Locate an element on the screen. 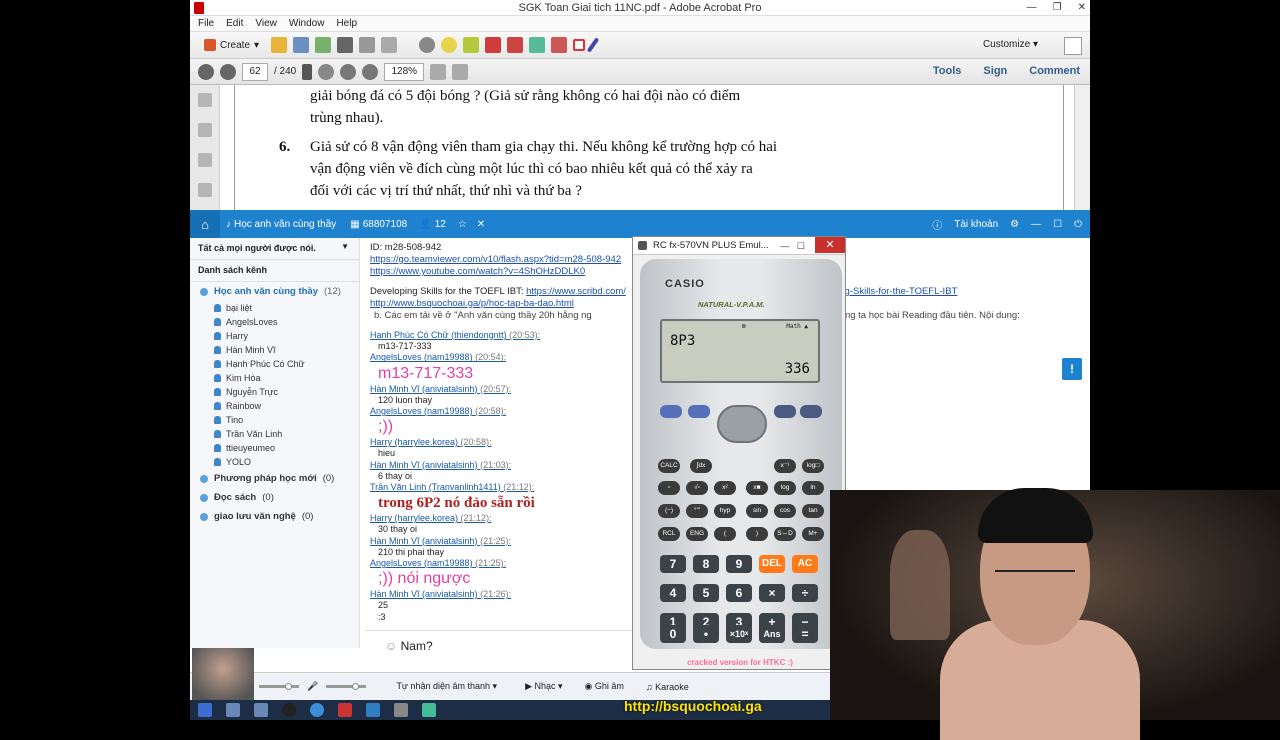  upload-icon is located at coordinates (323, 45).